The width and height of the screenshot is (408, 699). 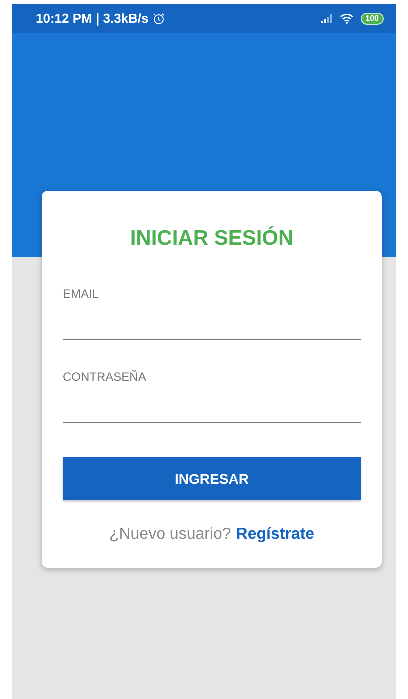 What do you see at coordinates (212, 396) in the screenshot?
I see `input-field: CONTRASEÑA` at bounding box center [212, 396].